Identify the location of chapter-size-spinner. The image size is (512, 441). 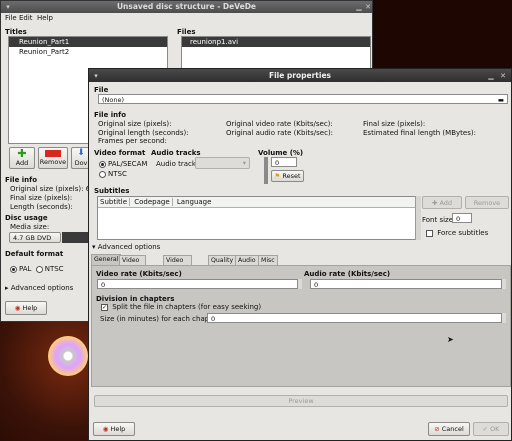
(503, 318).